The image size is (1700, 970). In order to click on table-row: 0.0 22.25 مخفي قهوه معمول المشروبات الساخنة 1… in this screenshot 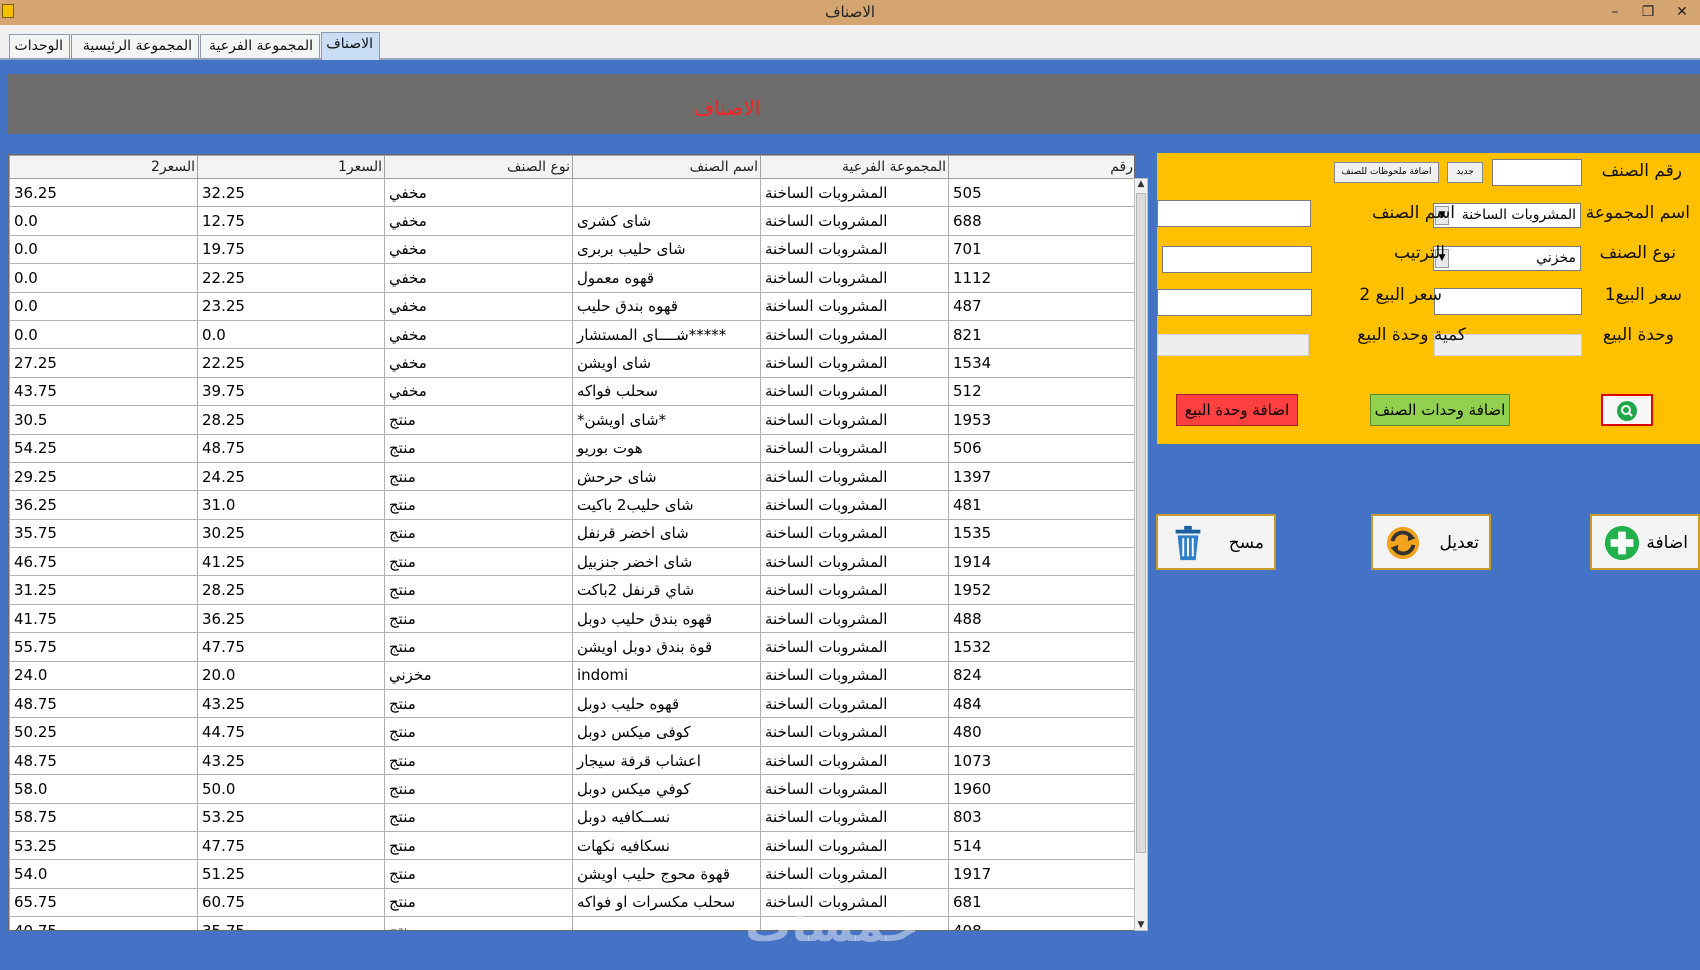, I will do `click(571, 278)`.